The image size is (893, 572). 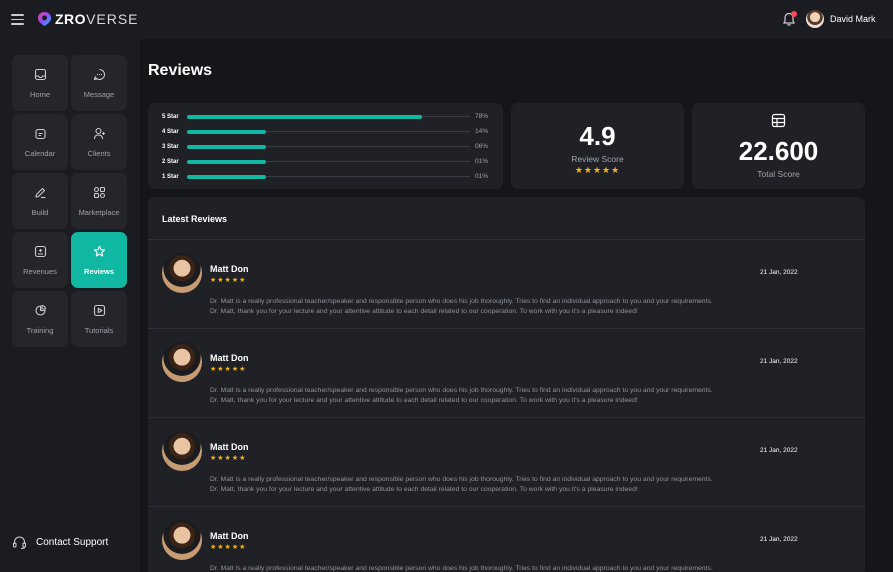 What do you see at coordinates (99, 271) in the screenshot?
I see `sidebar-item-label: Reviews` at bounding box center [99, 271].